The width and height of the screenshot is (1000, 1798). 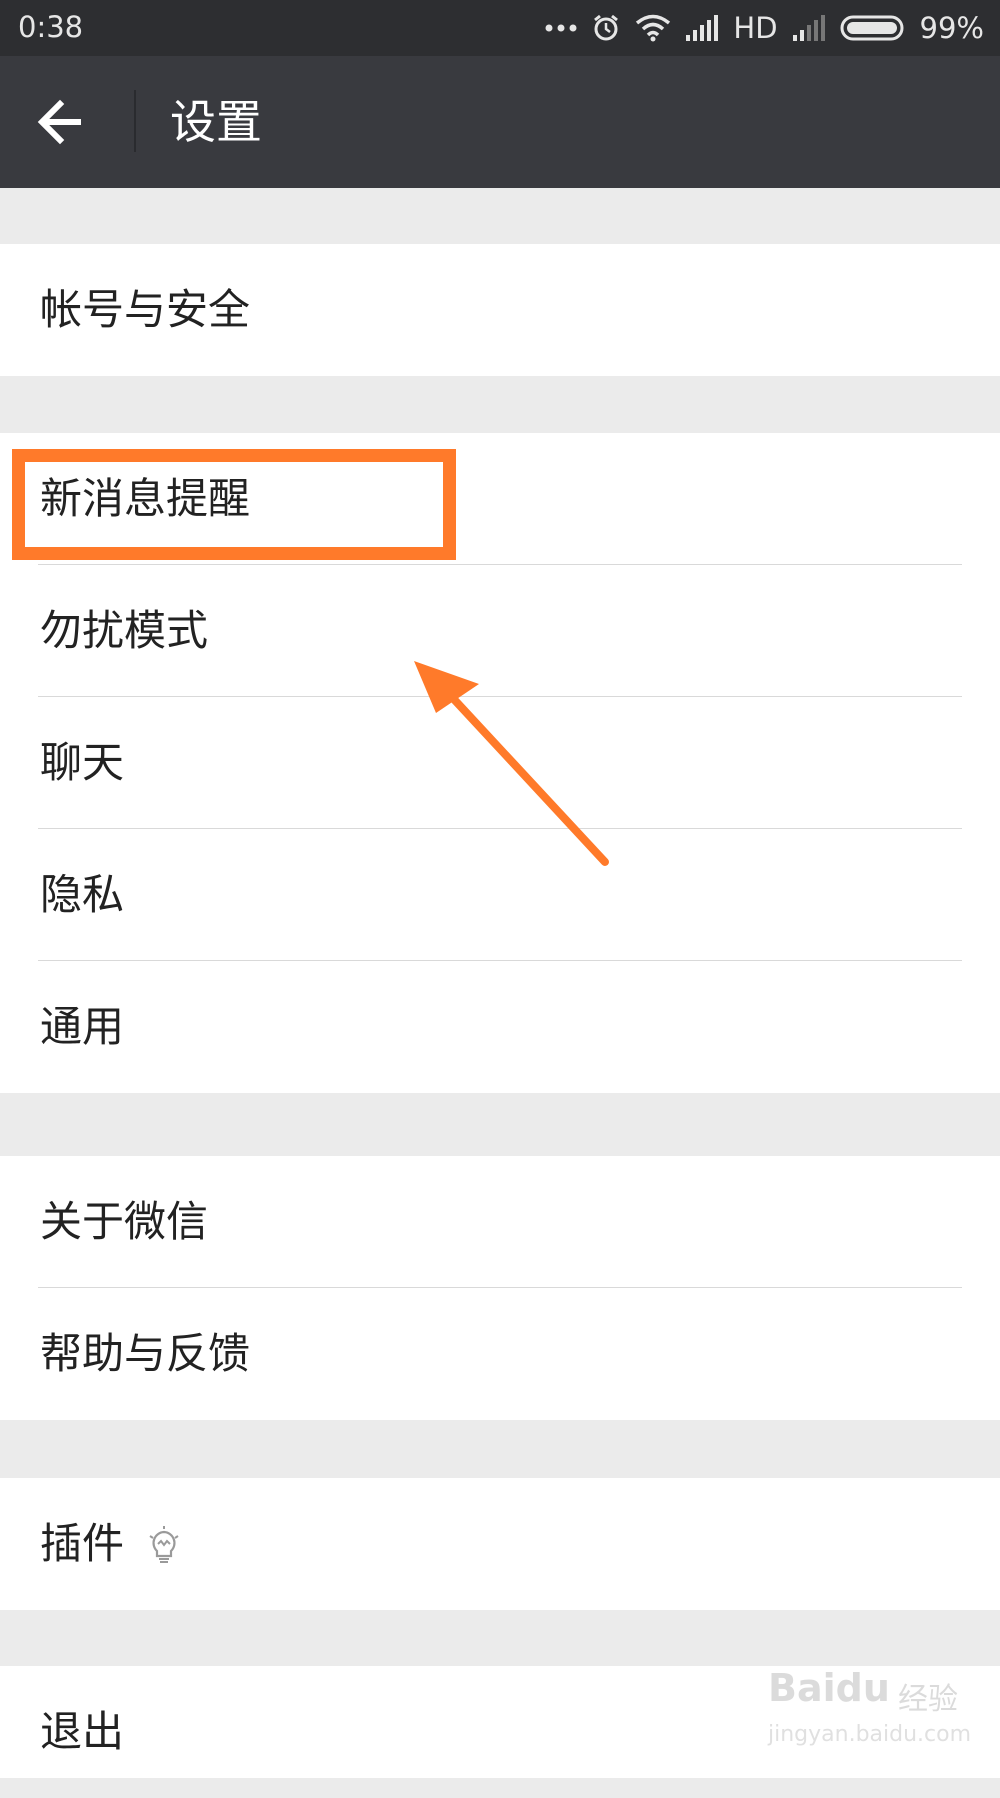 What do you see at coordinates (145, 1353) in the screenshot?
I see `settings-item-label: 帮助与反馈` at bounding box center [145, 1353].